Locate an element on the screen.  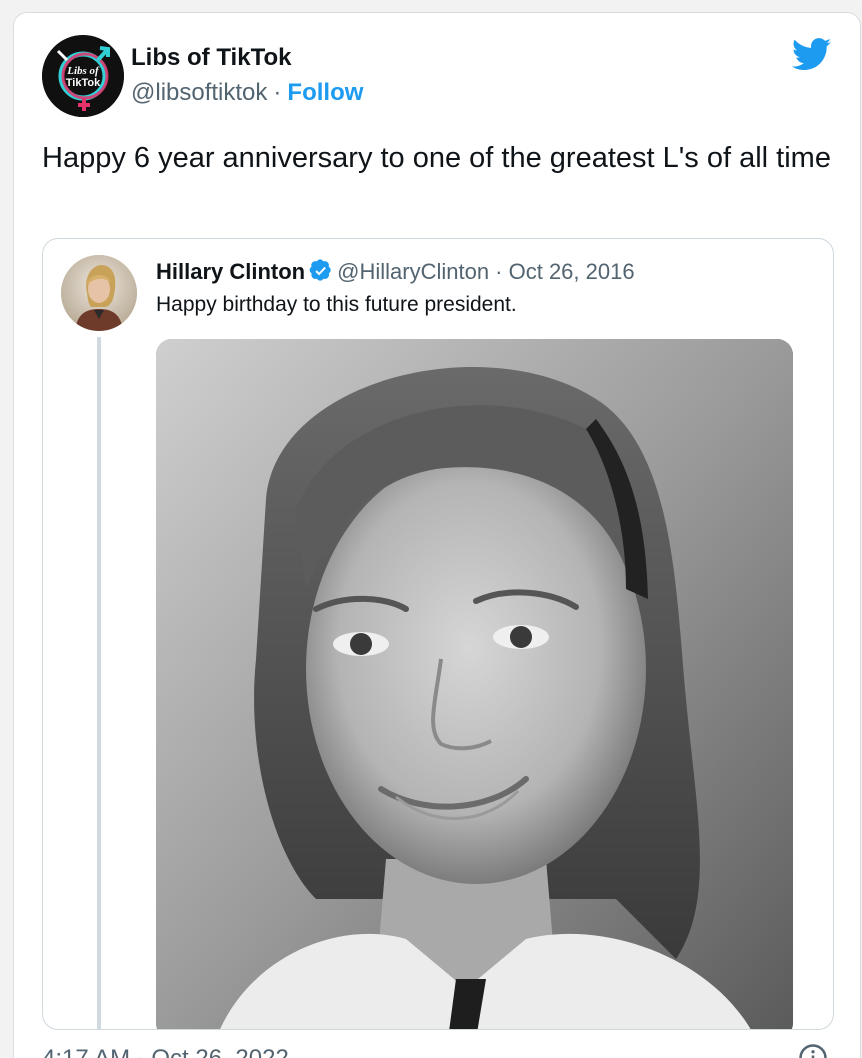
tweet-timestamp: 4:17 AM · Oct 26, 2022 is located at coordinates (165, 1051).